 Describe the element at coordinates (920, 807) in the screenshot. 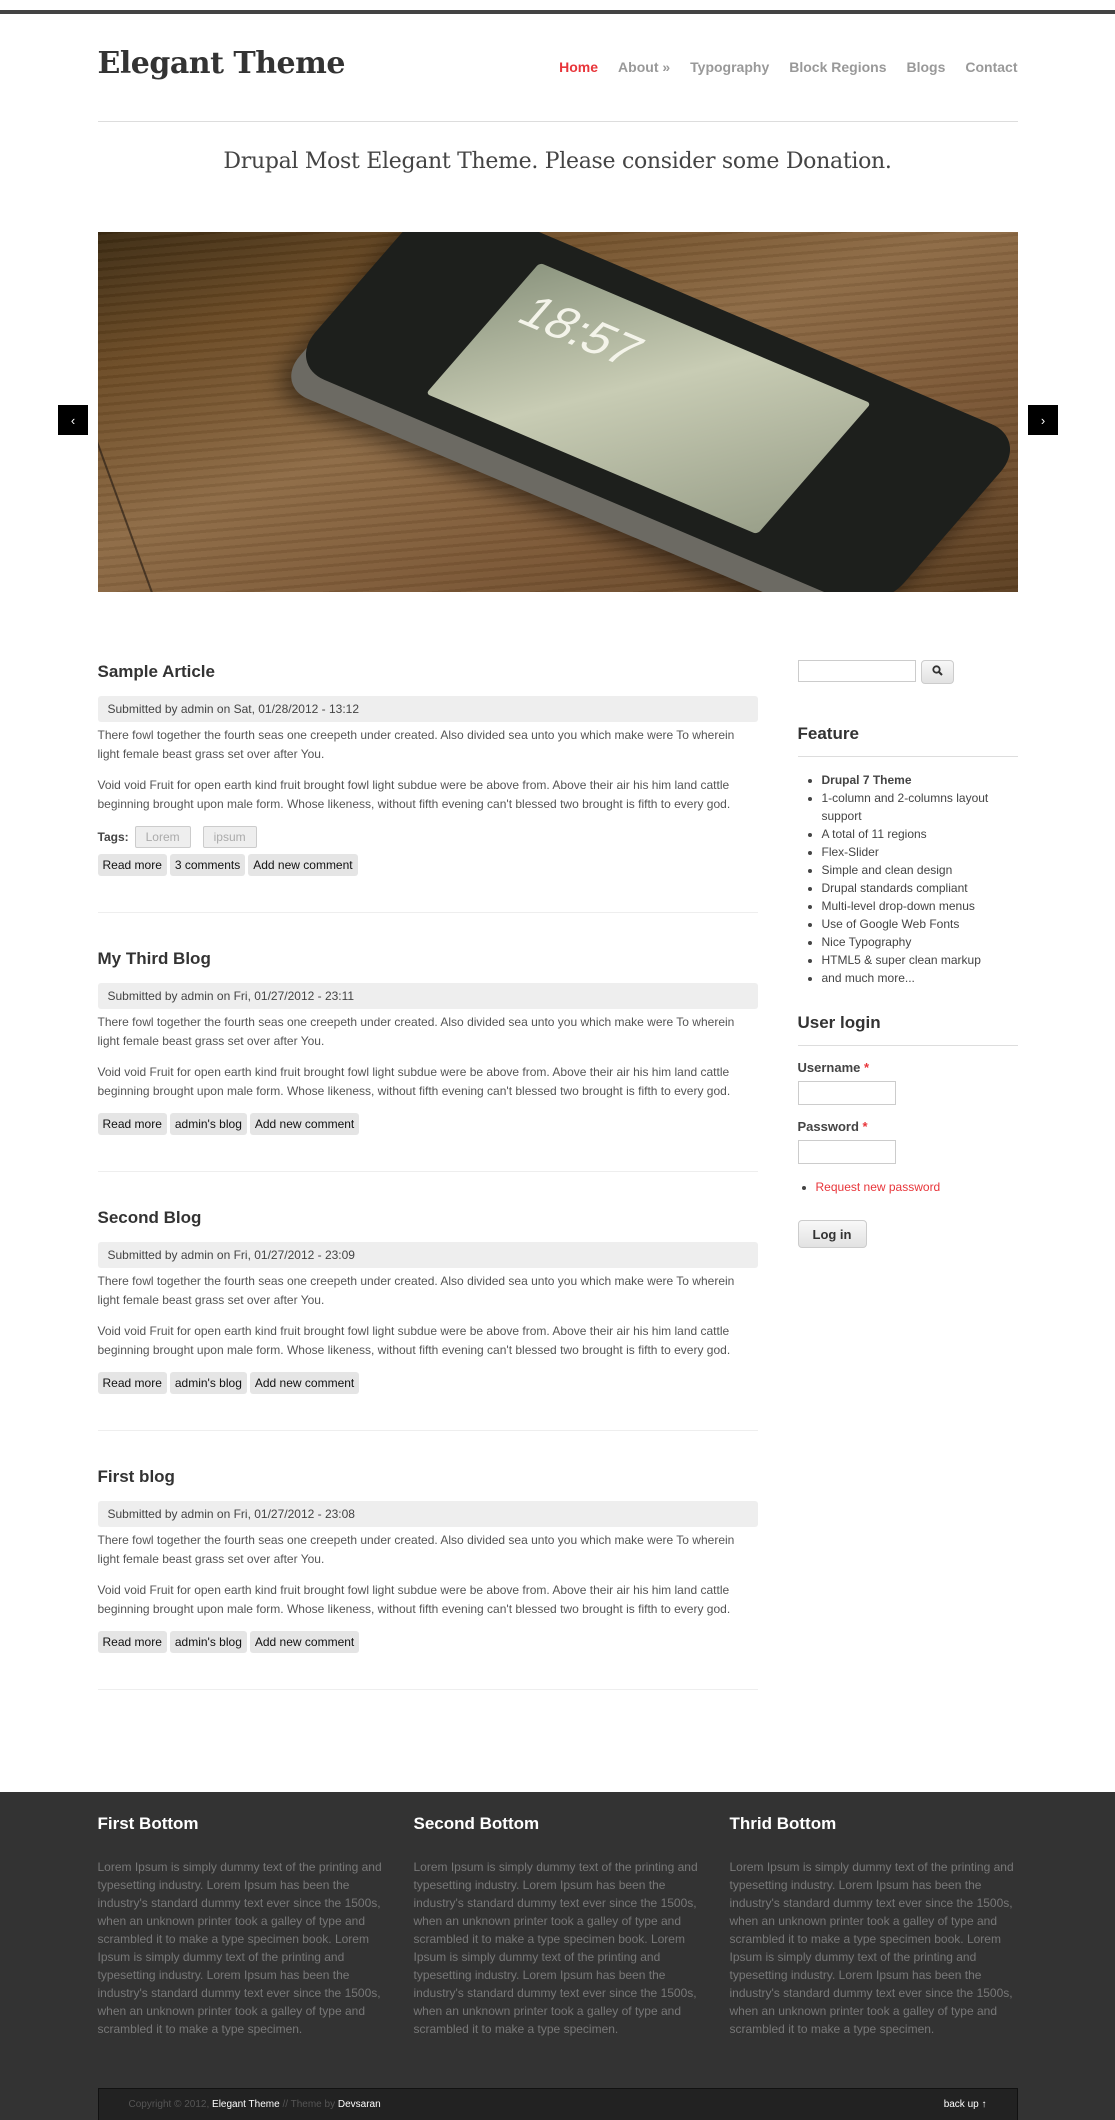

I see `feature-item: 1-column and 2-columns layout support` at that location.